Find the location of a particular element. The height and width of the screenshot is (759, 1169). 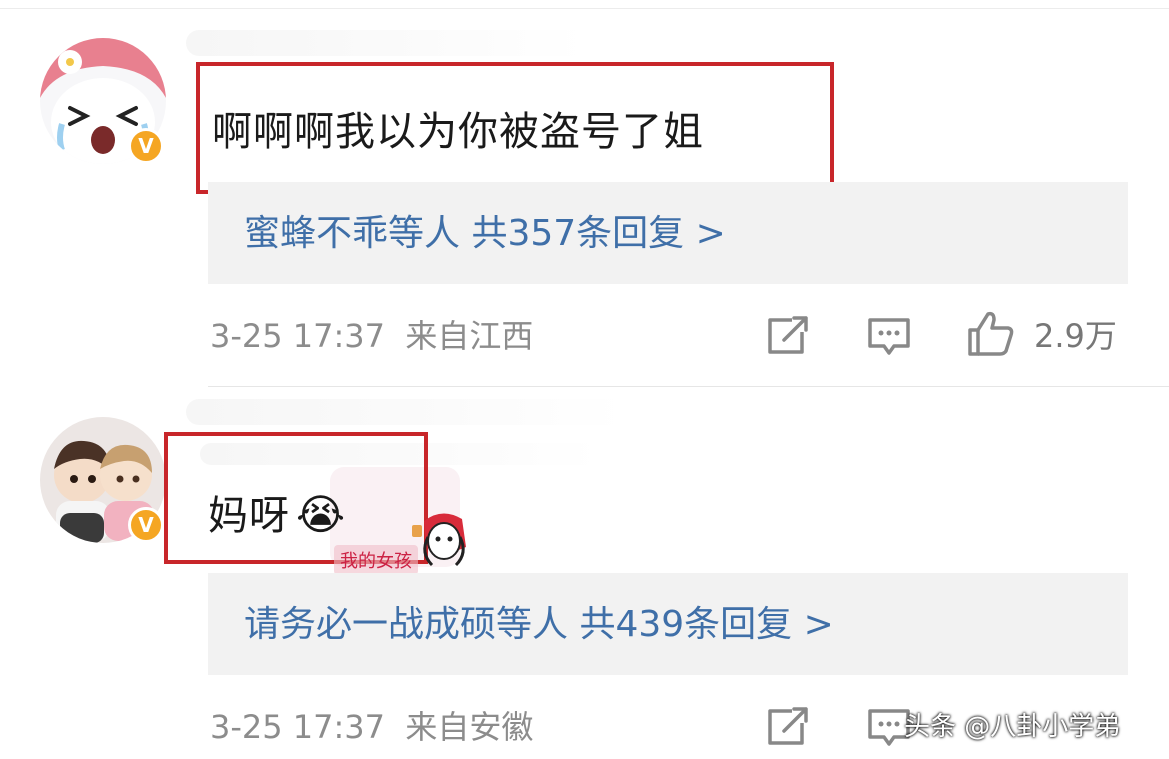

reply-preview: 蜜蜂不乖等人 共357条回复 > is located at coordinates (668, 233).